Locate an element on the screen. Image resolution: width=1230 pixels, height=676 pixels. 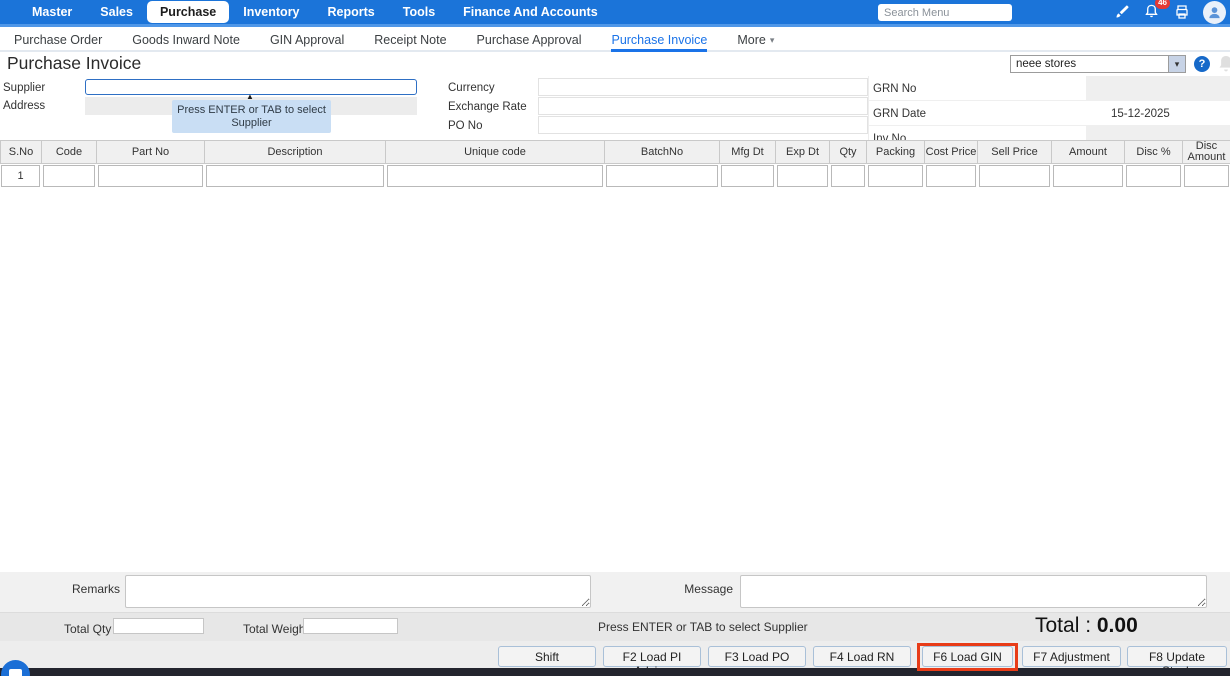
cell-packing is located at coordinates (895, 176).